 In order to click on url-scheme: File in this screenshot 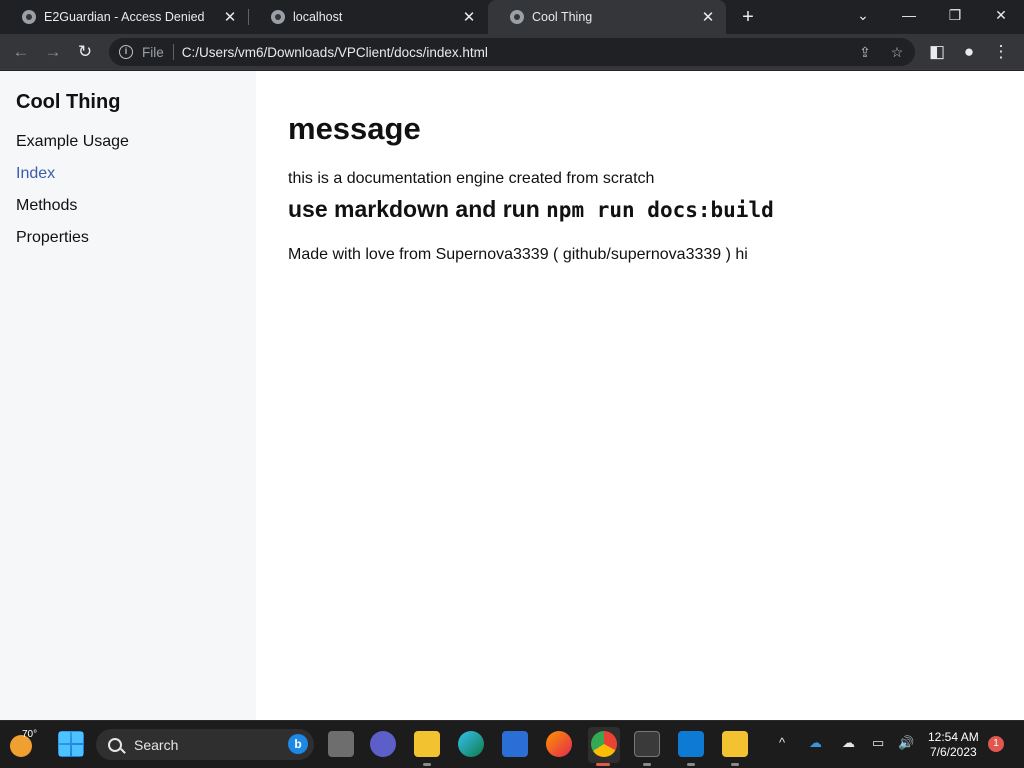, I will do `click(153, 52)`.